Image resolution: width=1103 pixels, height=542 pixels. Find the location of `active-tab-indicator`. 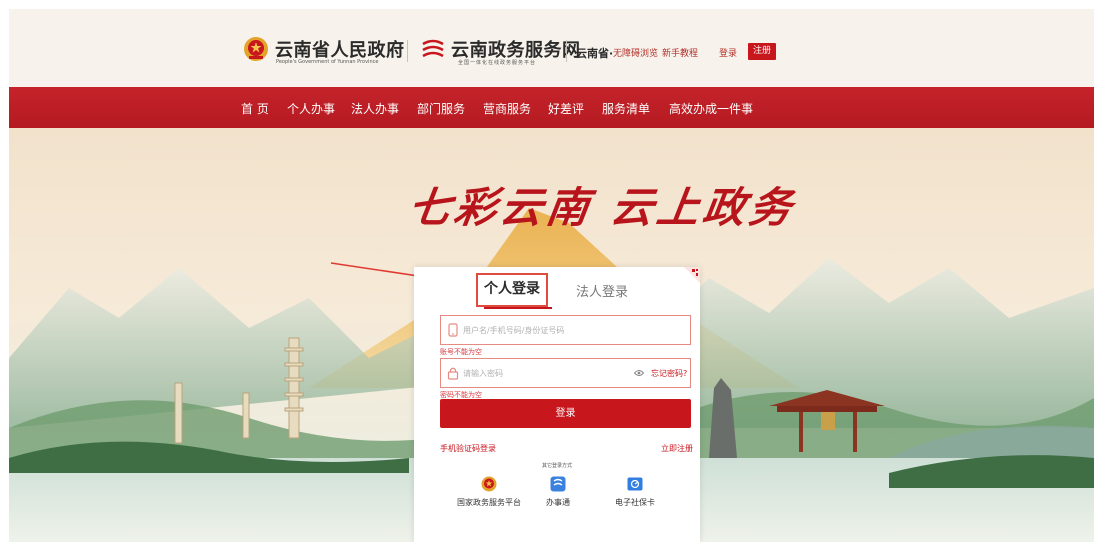

active-tab-indicator is located at coordinates (518, 308).